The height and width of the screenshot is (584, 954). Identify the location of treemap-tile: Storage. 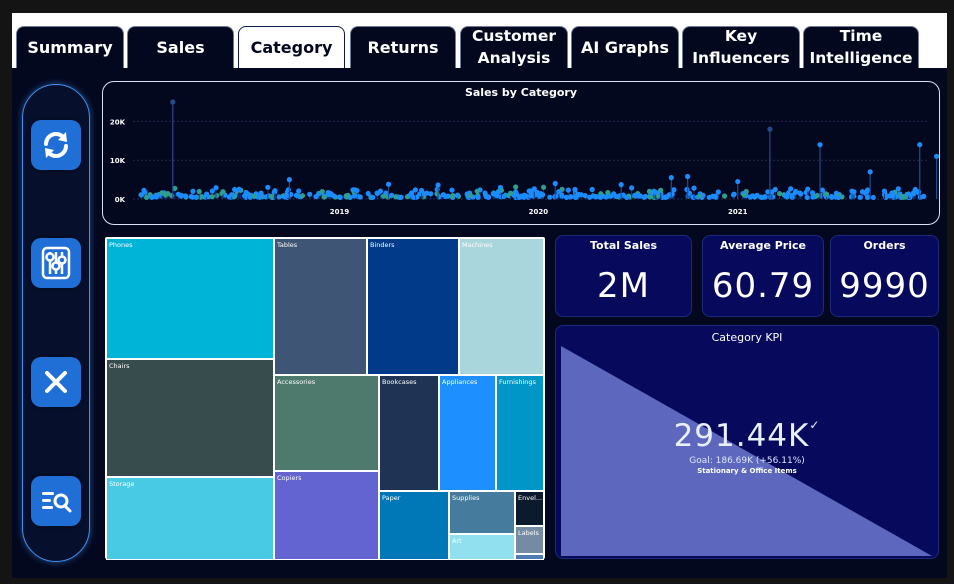
(190, 518).